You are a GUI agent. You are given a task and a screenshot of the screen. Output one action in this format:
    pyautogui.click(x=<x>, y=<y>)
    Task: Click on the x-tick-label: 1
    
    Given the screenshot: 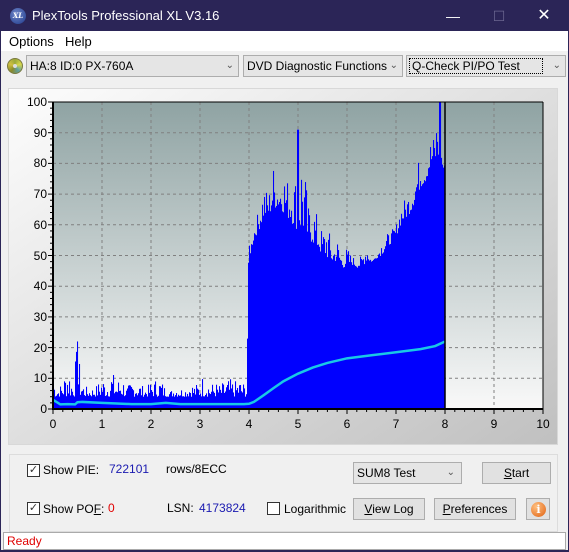 What is the action you would take?
    pyautogui.click(x=102, y=424)
    